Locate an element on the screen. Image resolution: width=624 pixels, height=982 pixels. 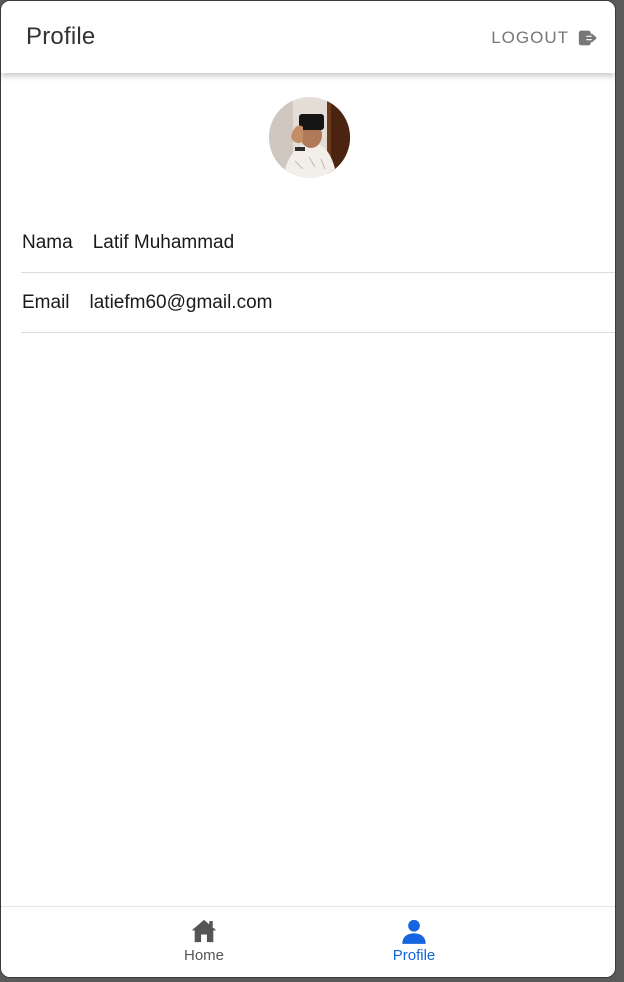
profile-photo is located at coordinates (309, 137).